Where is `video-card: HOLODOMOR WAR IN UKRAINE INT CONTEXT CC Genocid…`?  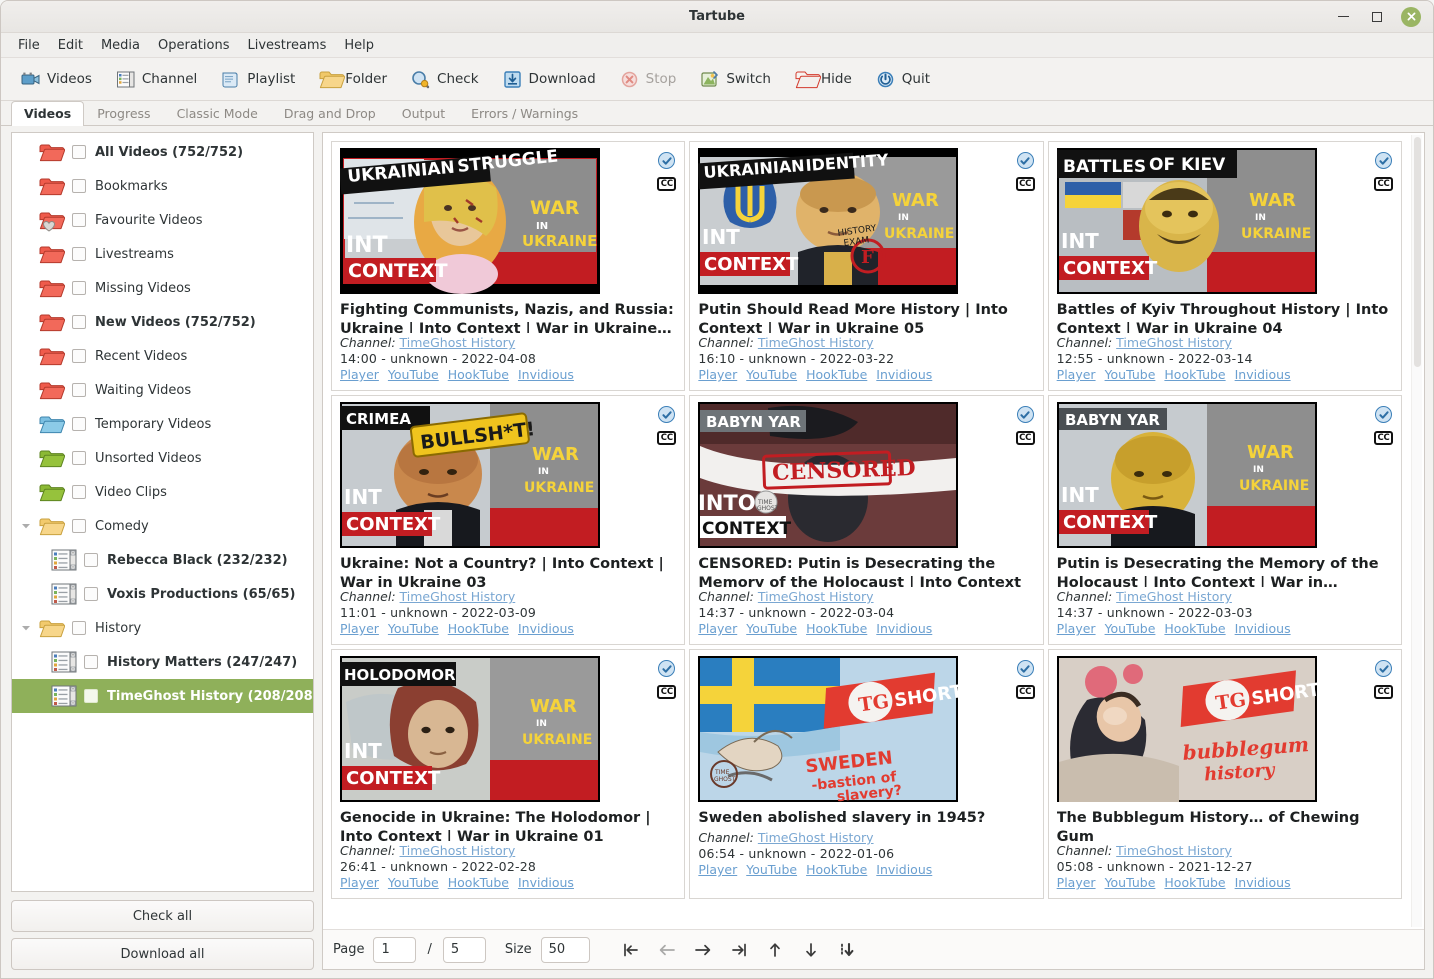
video-card: HOLODOMOR WAR IN UKRAINE INT CONTEXT CC Genocid… is located at coordinates (508, 774).